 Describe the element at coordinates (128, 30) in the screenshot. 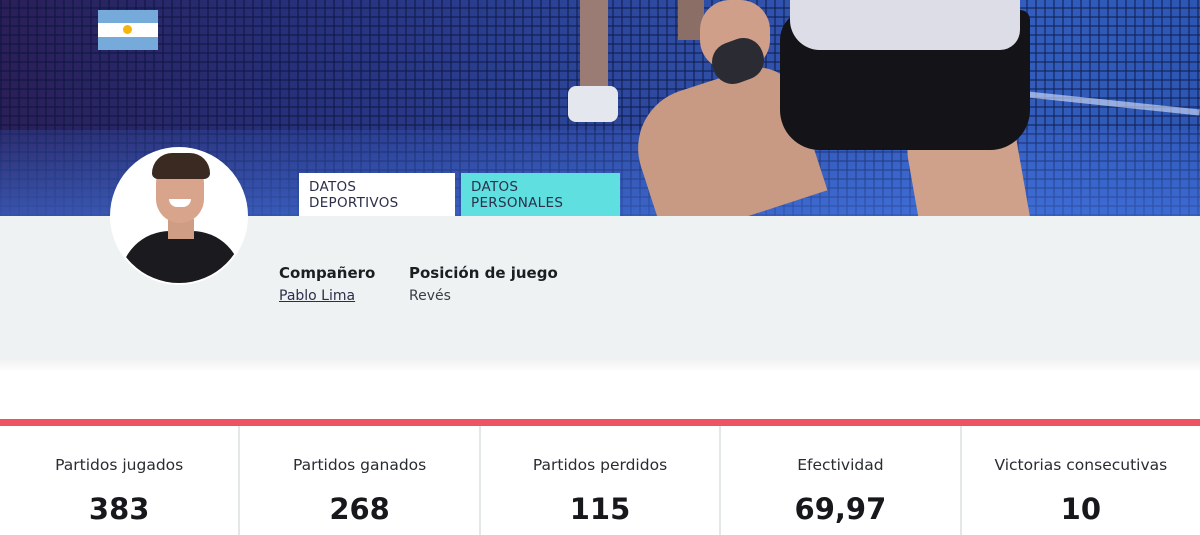

I see `argentina-flag-icon` at that location.